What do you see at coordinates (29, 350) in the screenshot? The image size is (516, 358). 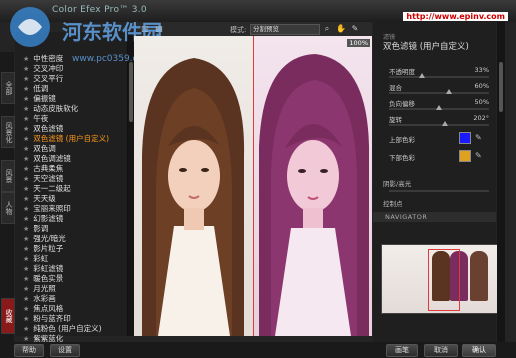 I see `help-button: 帮助` at bounding box center [29, 350].